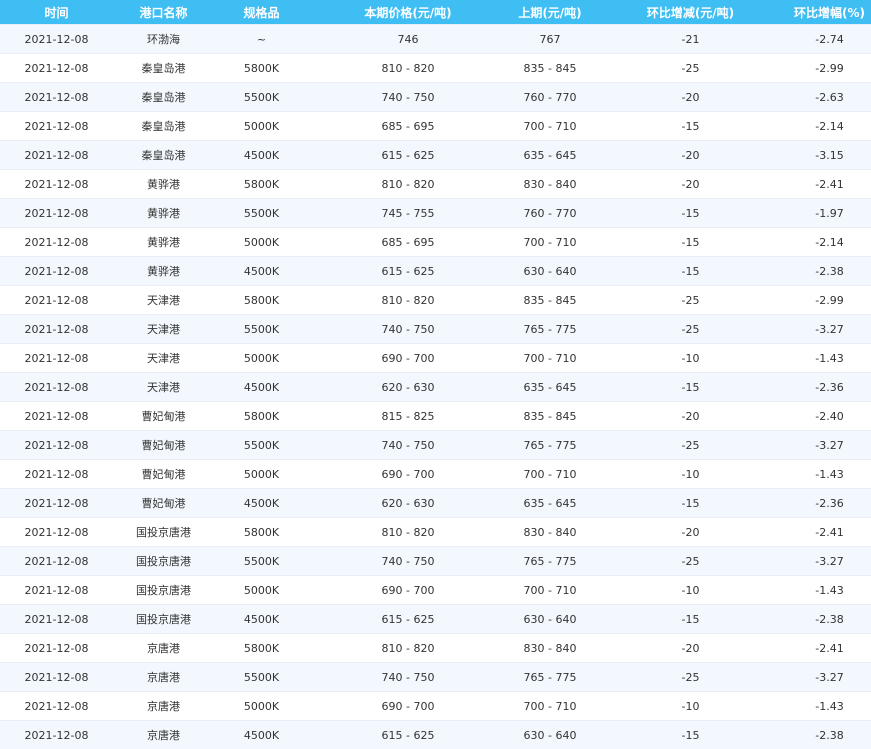  I want to click on change-pct-cell: -2.36, so click(829, 387).